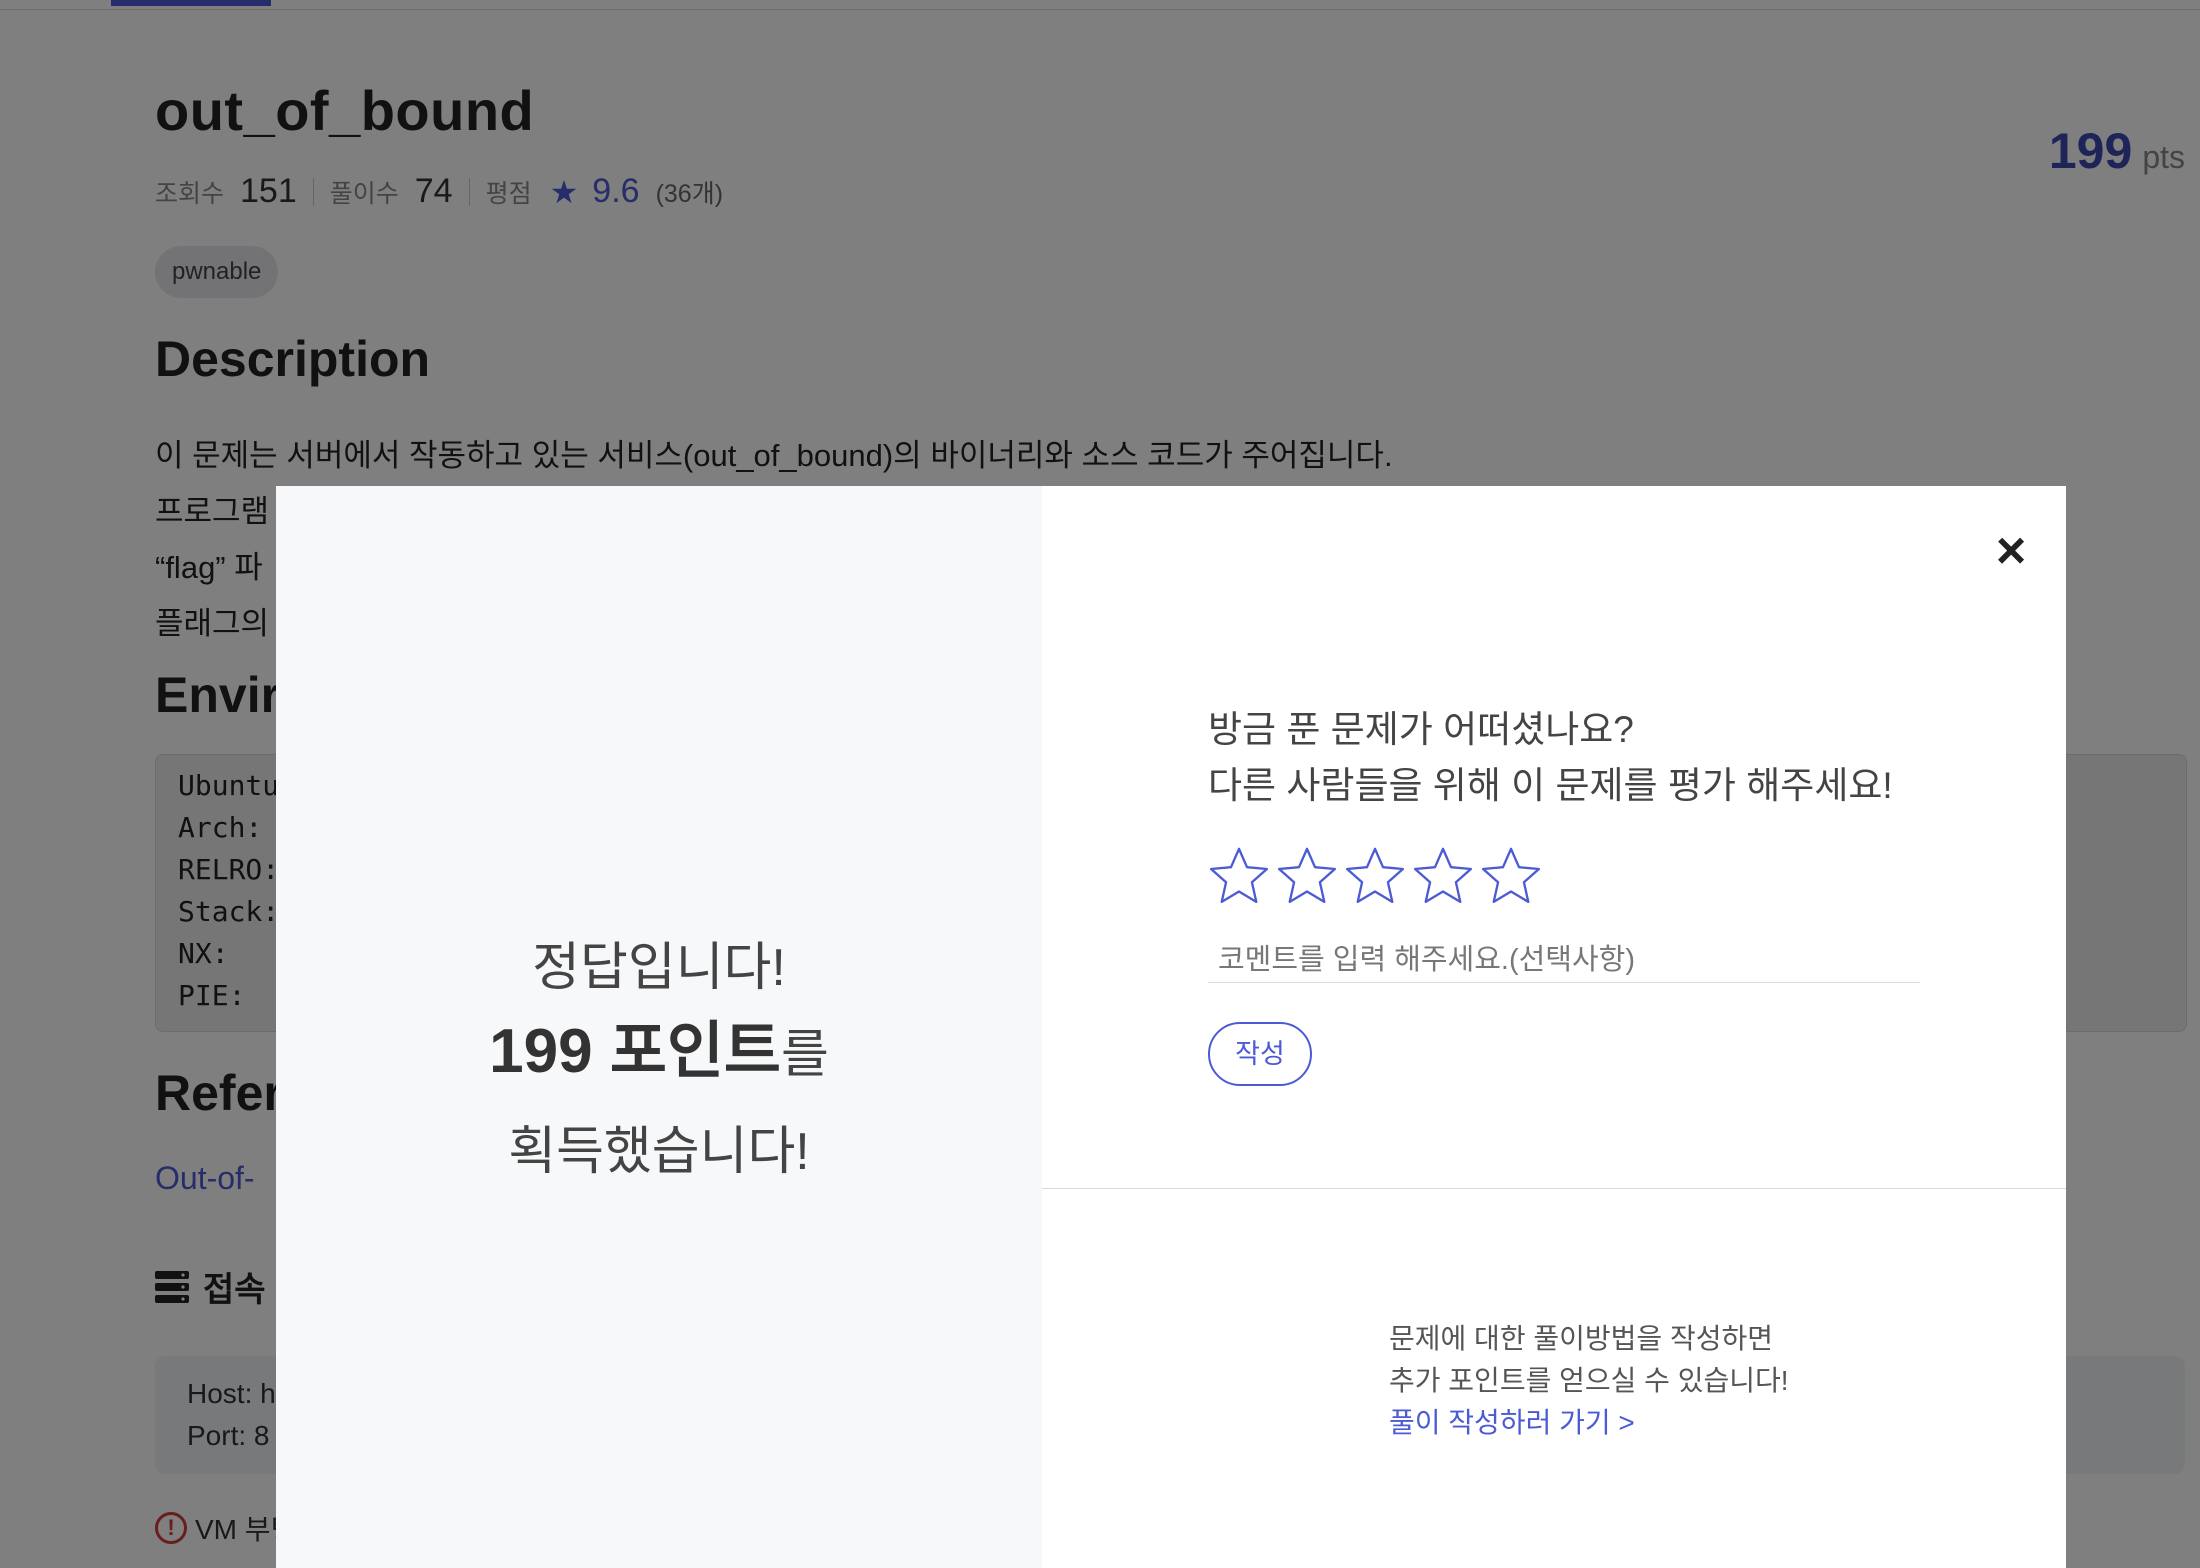 Image resolution: width=2200 pixels, height=1568 pixels. Describe the element at coordinates (1550, 785) in the screenshot. I see `rating-prompt-line-2: 다른 사람들을 위해 이 문제를 평가 해주세요!` at that location.